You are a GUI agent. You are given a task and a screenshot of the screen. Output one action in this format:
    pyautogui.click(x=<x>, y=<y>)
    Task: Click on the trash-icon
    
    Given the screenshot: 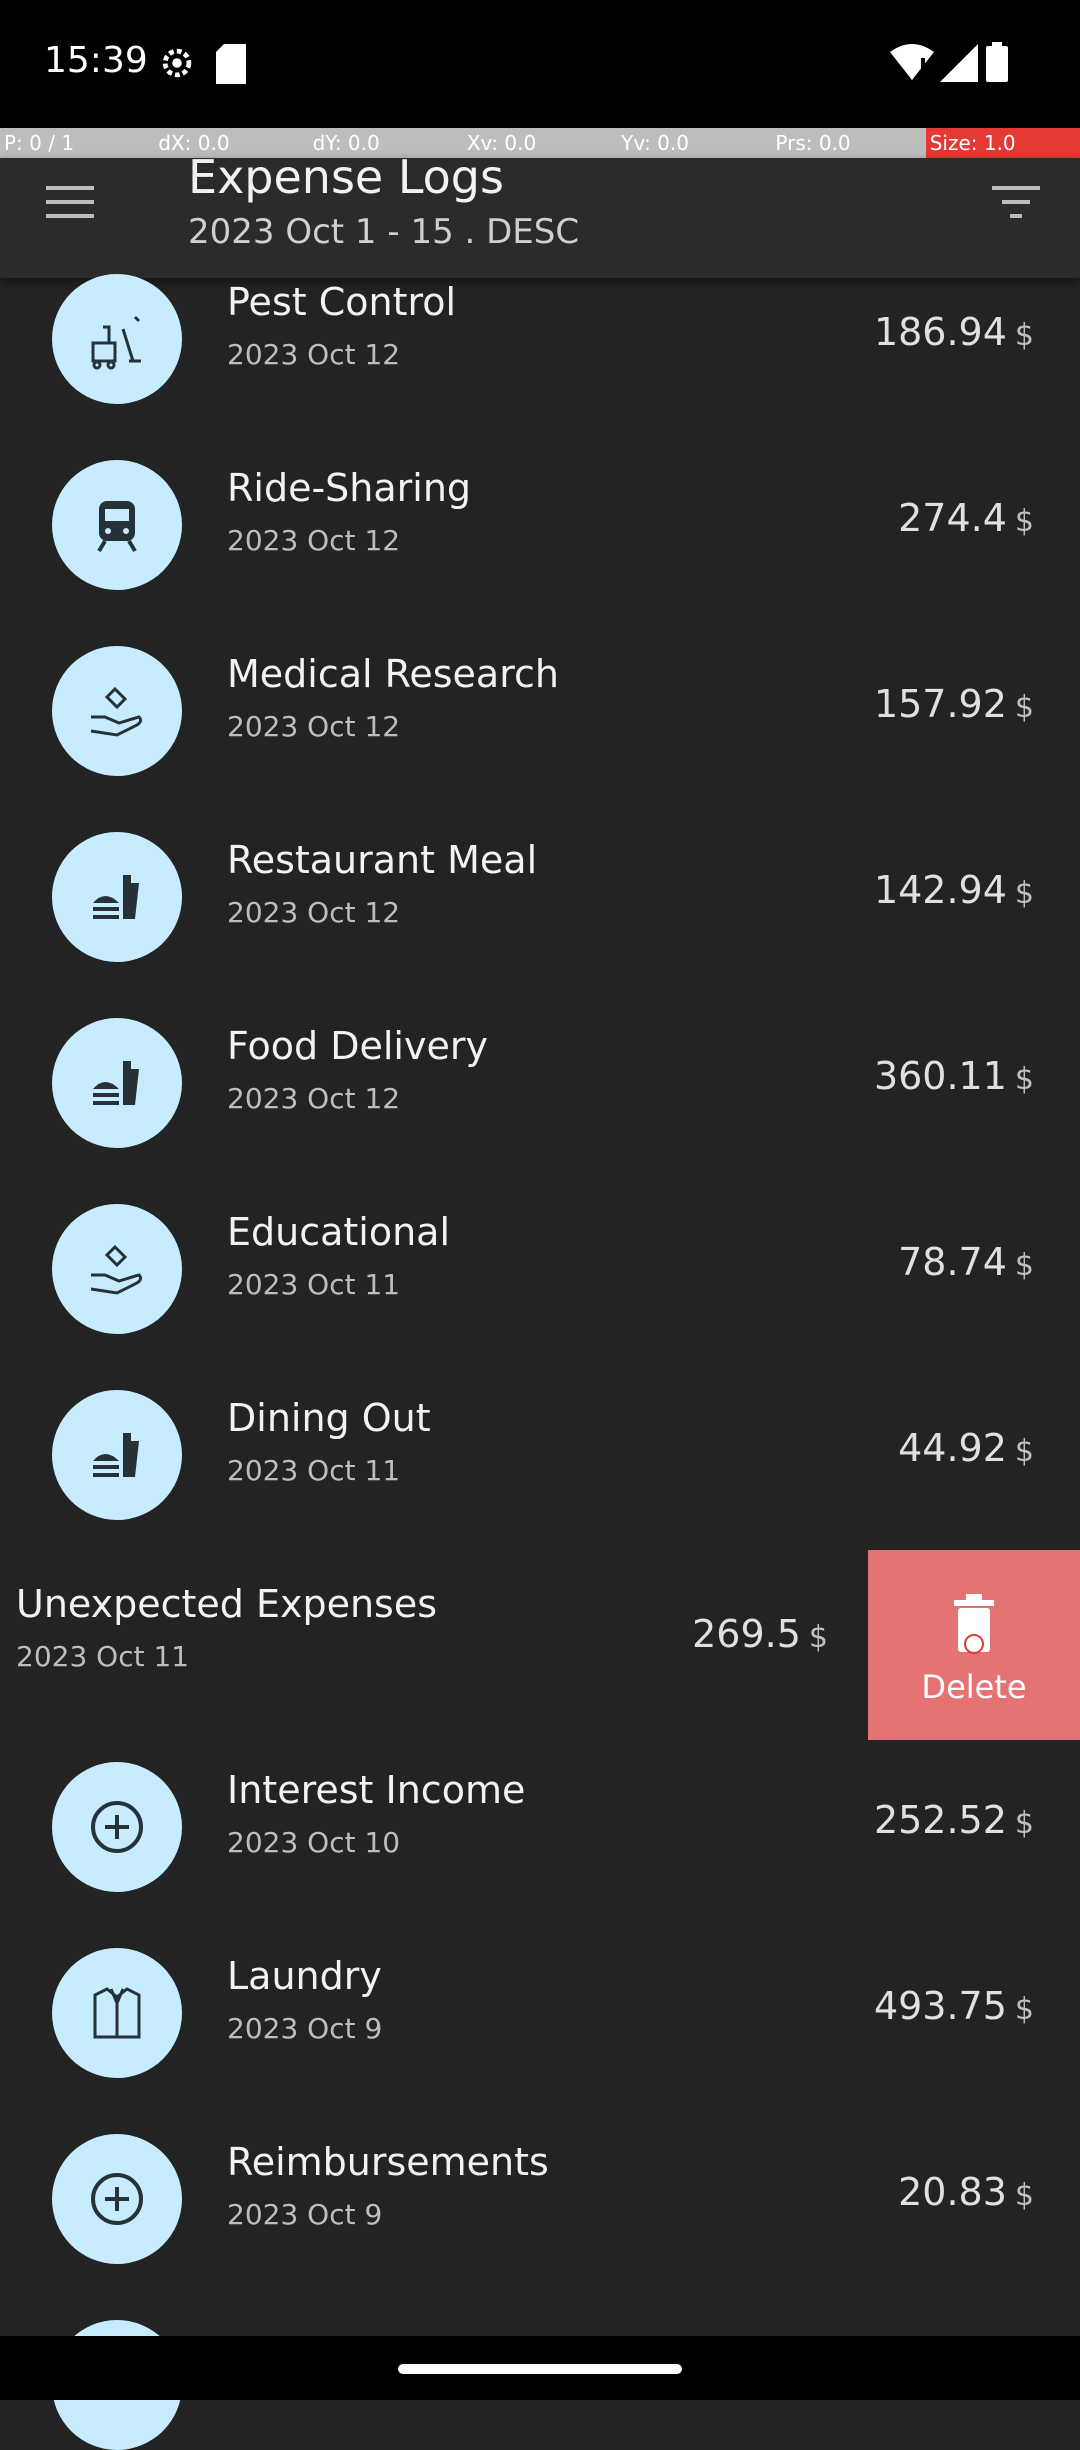 What is the action you would take?
    pyautogui.click(x=974, y=1624)
    